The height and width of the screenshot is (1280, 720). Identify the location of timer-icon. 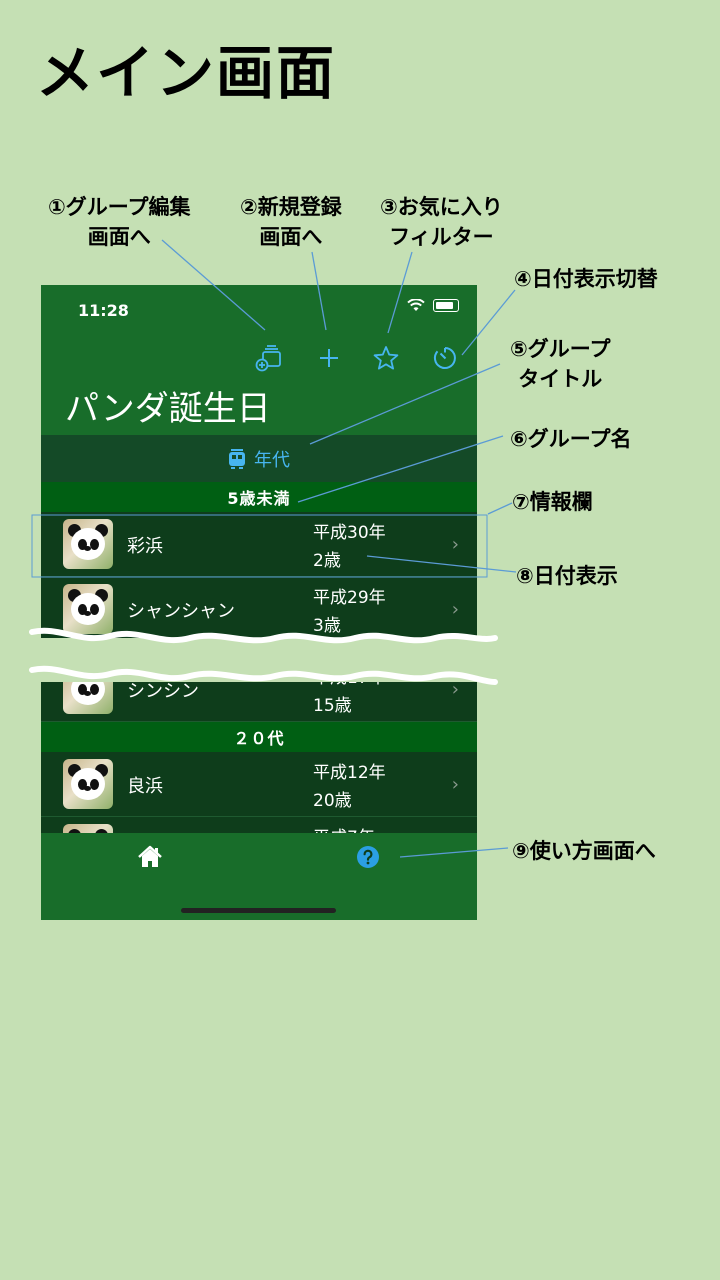
(444, 358).